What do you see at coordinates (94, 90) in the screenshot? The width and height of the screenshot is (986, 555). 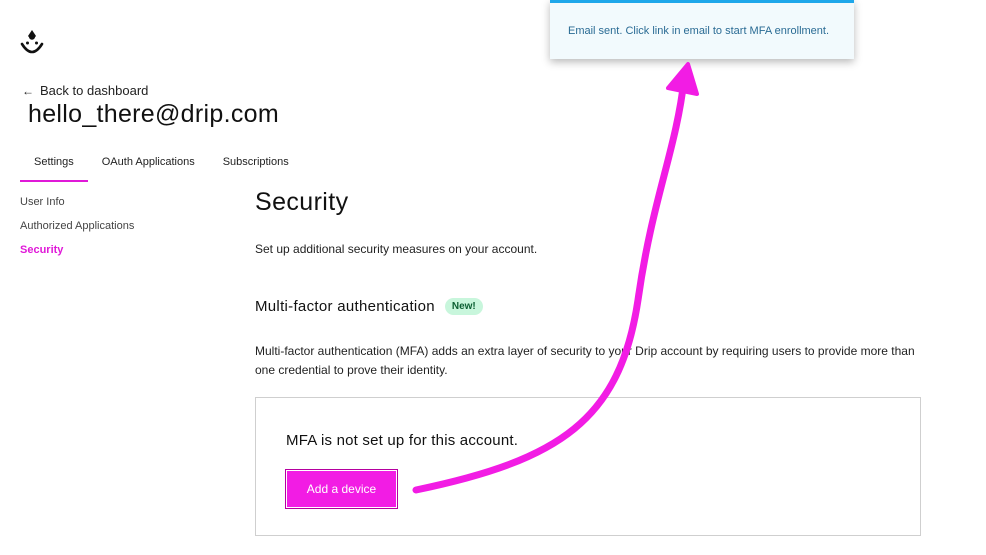 I see `back-link-label: Back to dashboard` at bounding box center [94, 90].